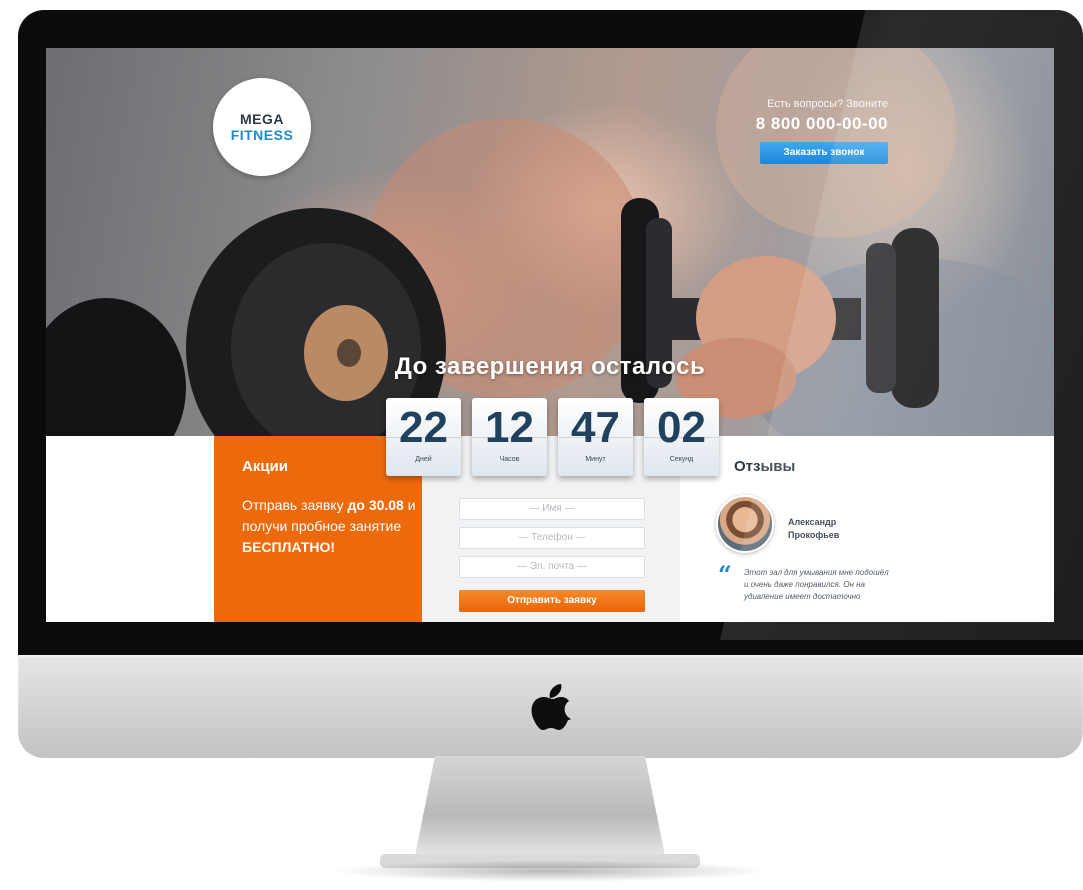  What do you see at coordinates (509, 427) in the screenshot?
I see `countdown-hours-value: 12` at bounding box center [509, 427].